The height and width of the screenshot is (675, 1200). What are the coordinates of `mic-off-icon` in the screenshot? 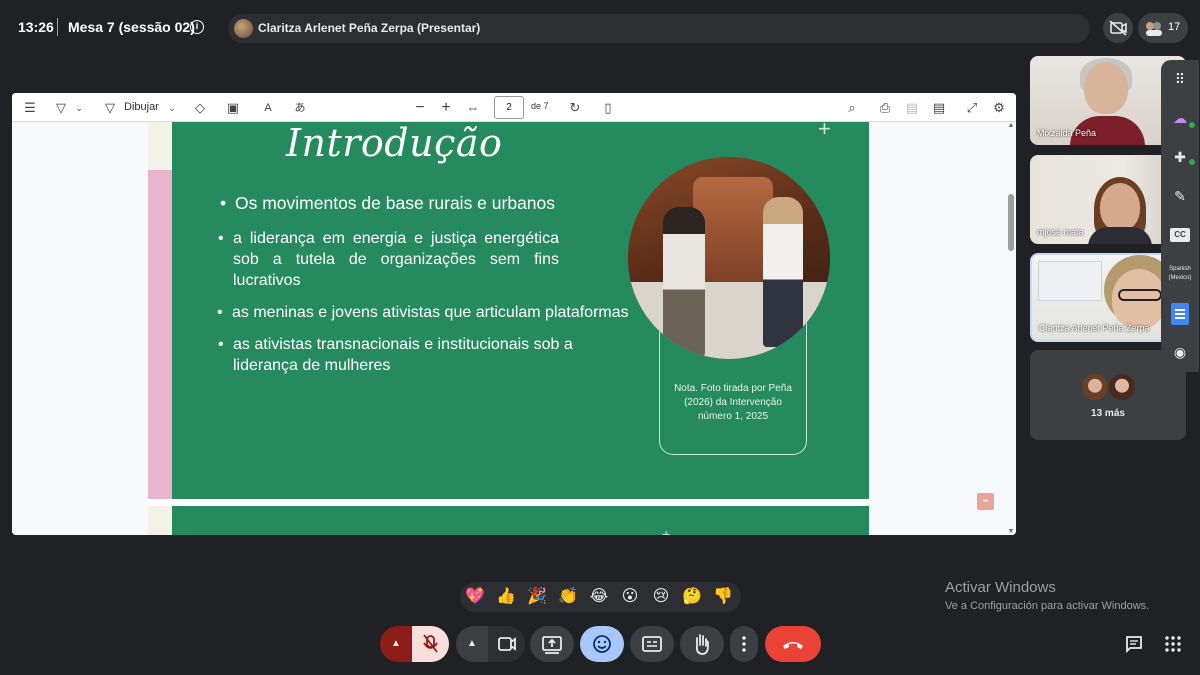 It's located at (430, 643).